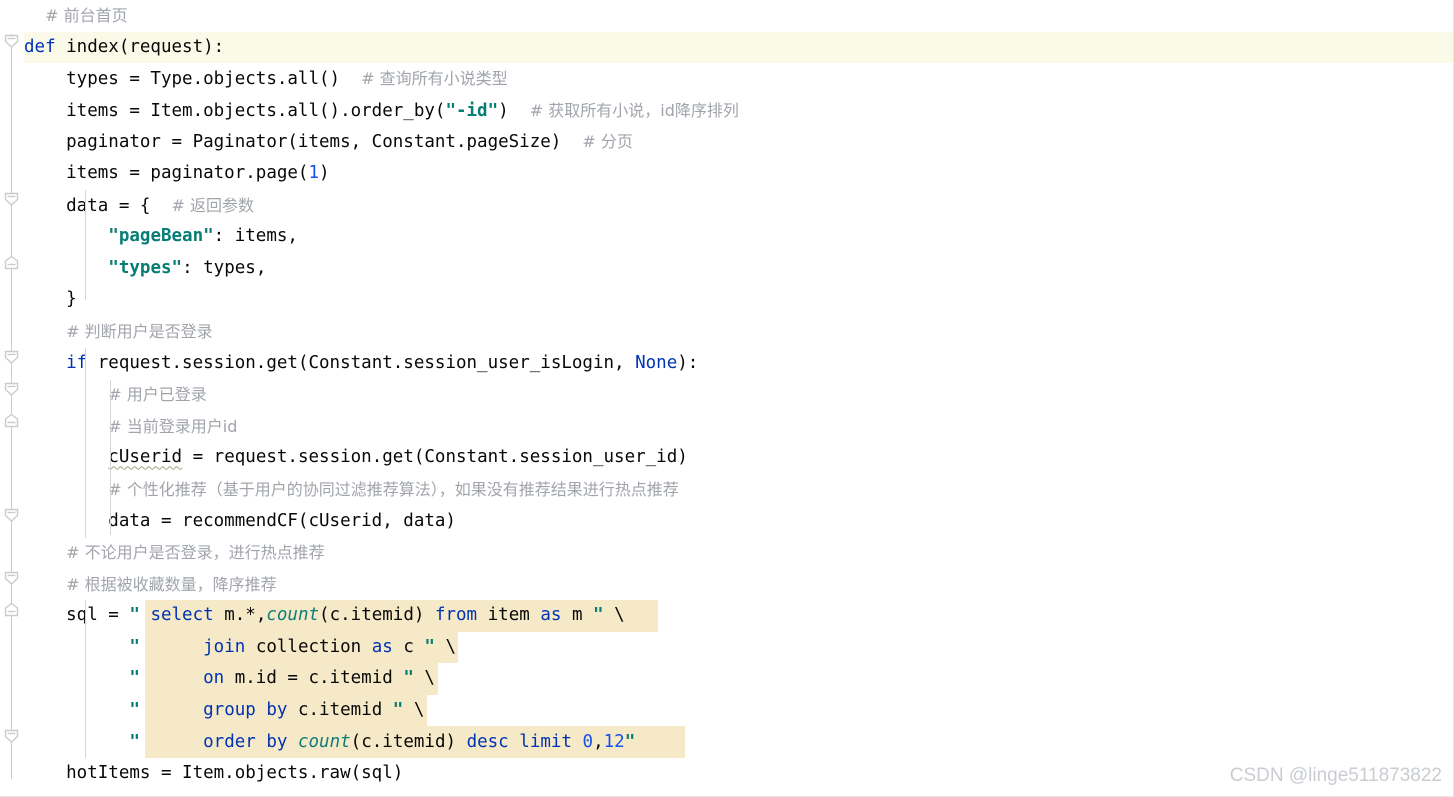  Describe the element at coordinates (213, 205) in the screenshot. I see `code-token: # 返回参数` at that location.